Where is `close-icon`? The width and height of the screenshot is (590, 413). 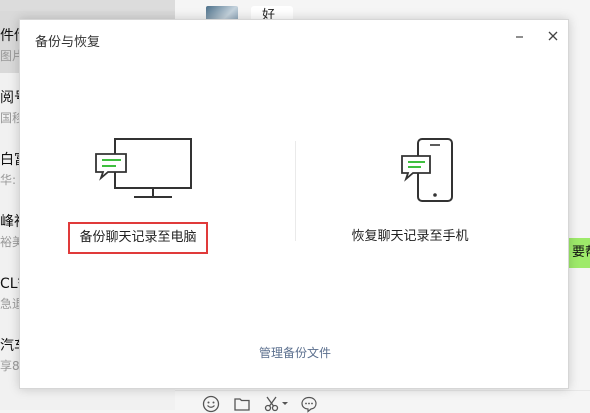 close-icon is located at coordinates (553, 36).